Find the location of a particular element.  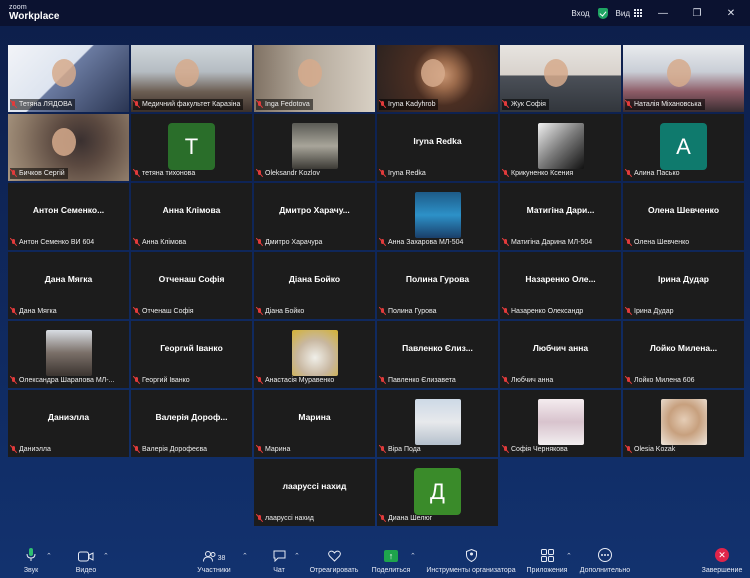

signin-label: Вход is located at coordinates (580, 13).